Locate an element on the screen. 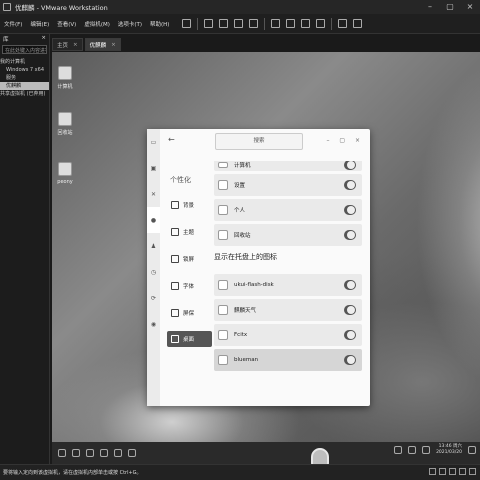  snapshot-icon is located at coordinates (224, 23).